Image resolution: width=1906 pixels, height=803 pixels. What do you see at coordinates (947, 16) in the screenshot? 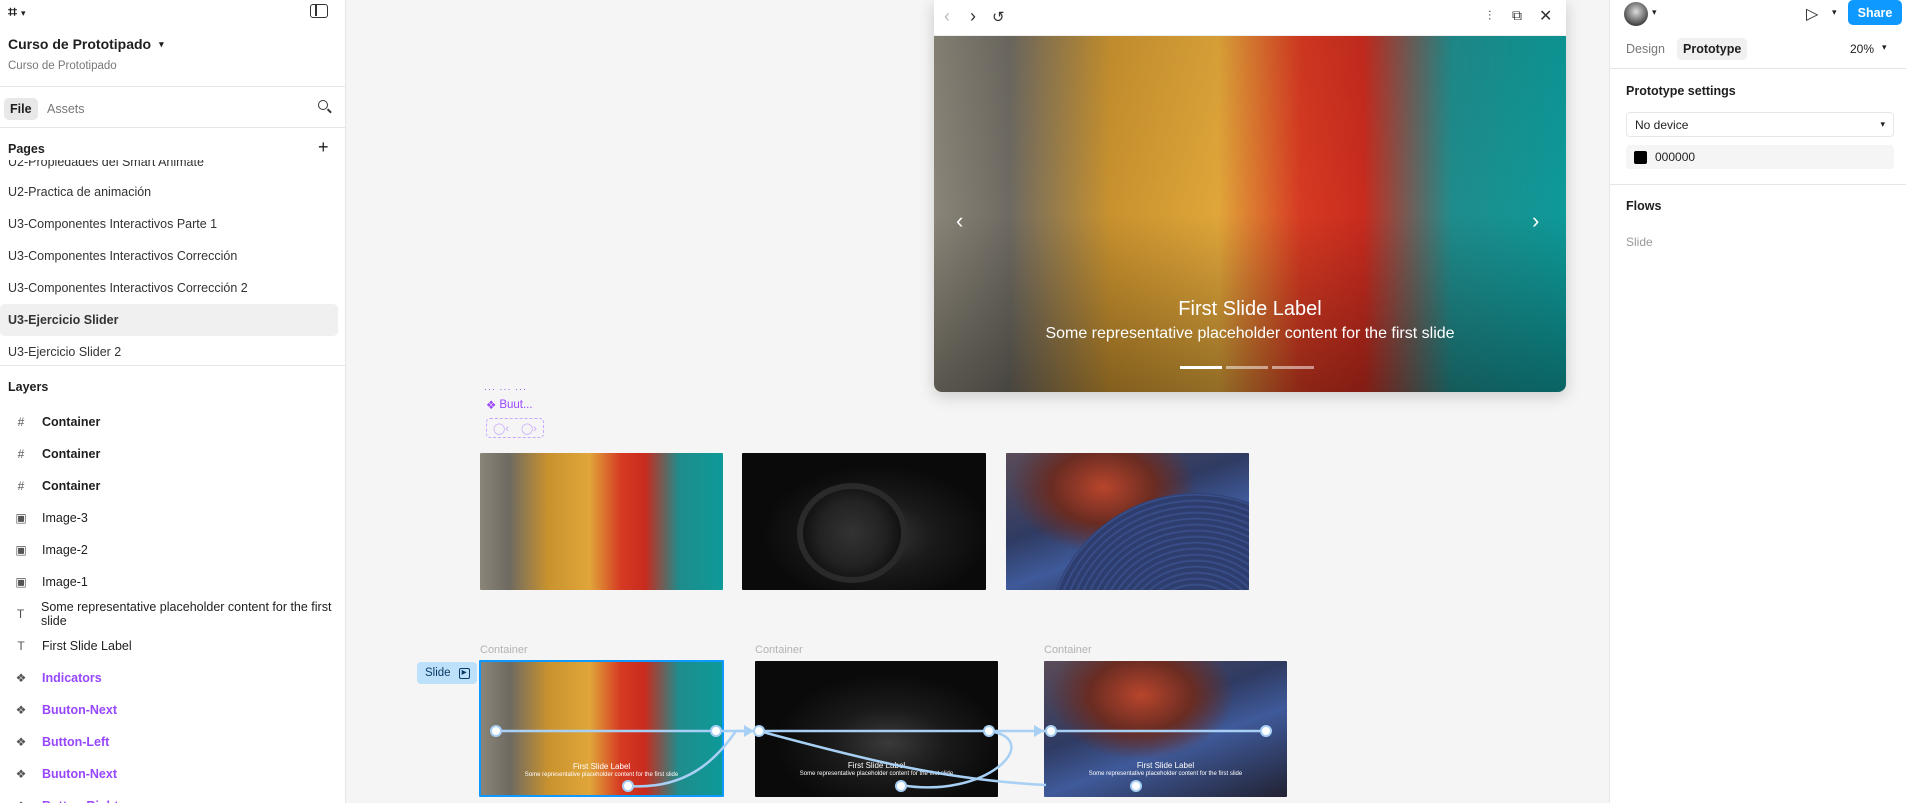
I see `back-icon: ‹` at bounding box center [947, 16].